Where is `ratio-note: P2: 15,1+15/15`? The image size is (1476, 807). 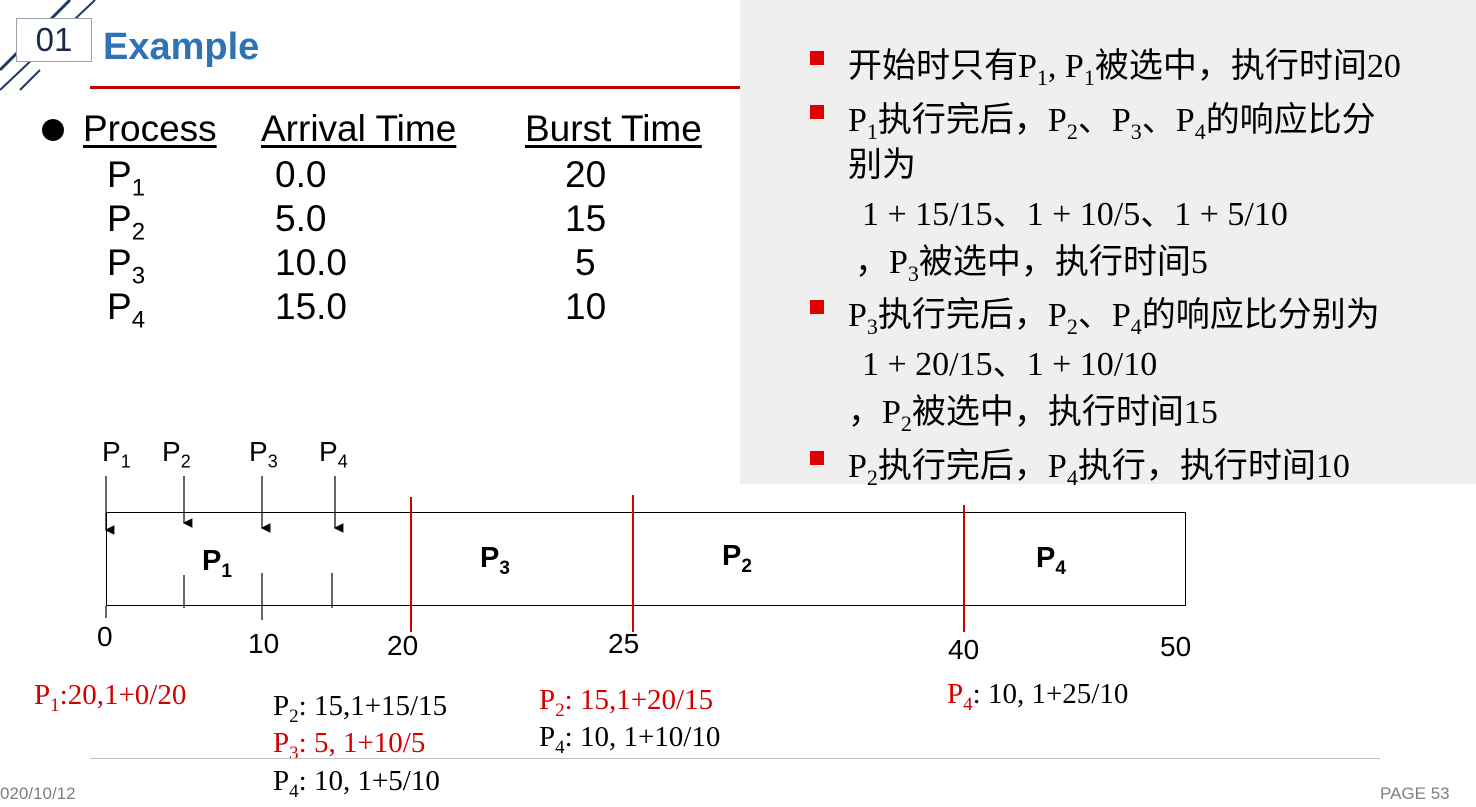 ratio-note: P2: 15,1+15/15 is located at coordinates (360, 708).